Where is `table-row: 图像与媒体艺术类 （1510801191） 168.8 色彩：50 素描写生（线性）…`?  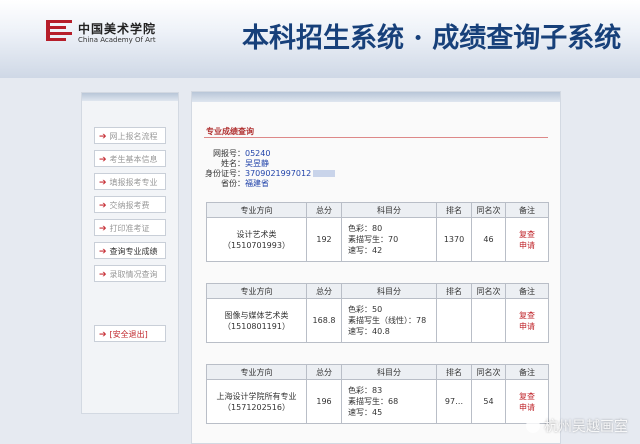
table-row: 图像与媒体艺术类 （1510801191） 168.8 色彩：50 素描写生（线性）… is located at coordinates (377, 320).